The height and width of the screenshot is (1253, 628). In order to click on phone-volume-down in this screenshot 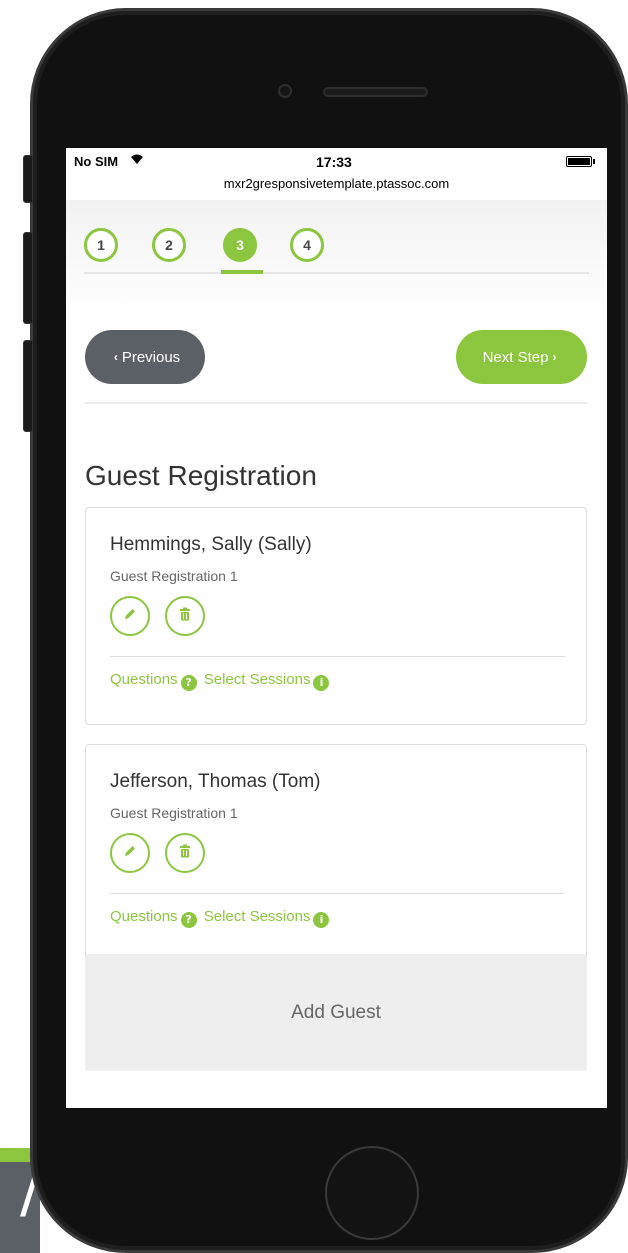, I will do `click(28, 386)`.